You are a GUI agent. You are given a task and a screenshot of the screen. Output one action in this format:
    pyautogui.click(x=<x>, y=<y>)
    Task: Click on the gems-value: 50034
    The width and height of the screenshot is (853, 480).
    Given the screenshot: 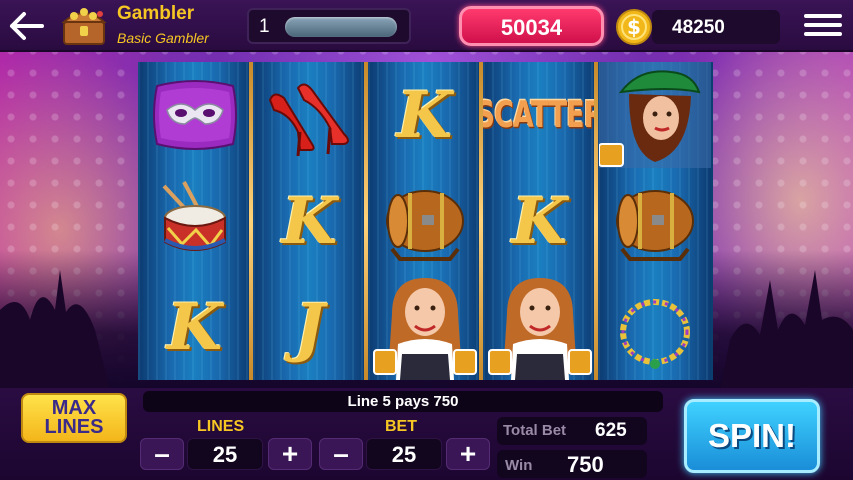 What is the action you would take?
    pyautogui.click(x=531, y=27)
    